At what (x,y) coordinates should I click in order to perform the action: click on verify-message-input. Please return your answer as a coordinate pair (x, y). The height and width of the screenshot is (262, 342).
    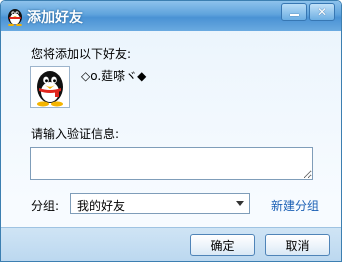
    Looking at the image, I should click on (171, 163).